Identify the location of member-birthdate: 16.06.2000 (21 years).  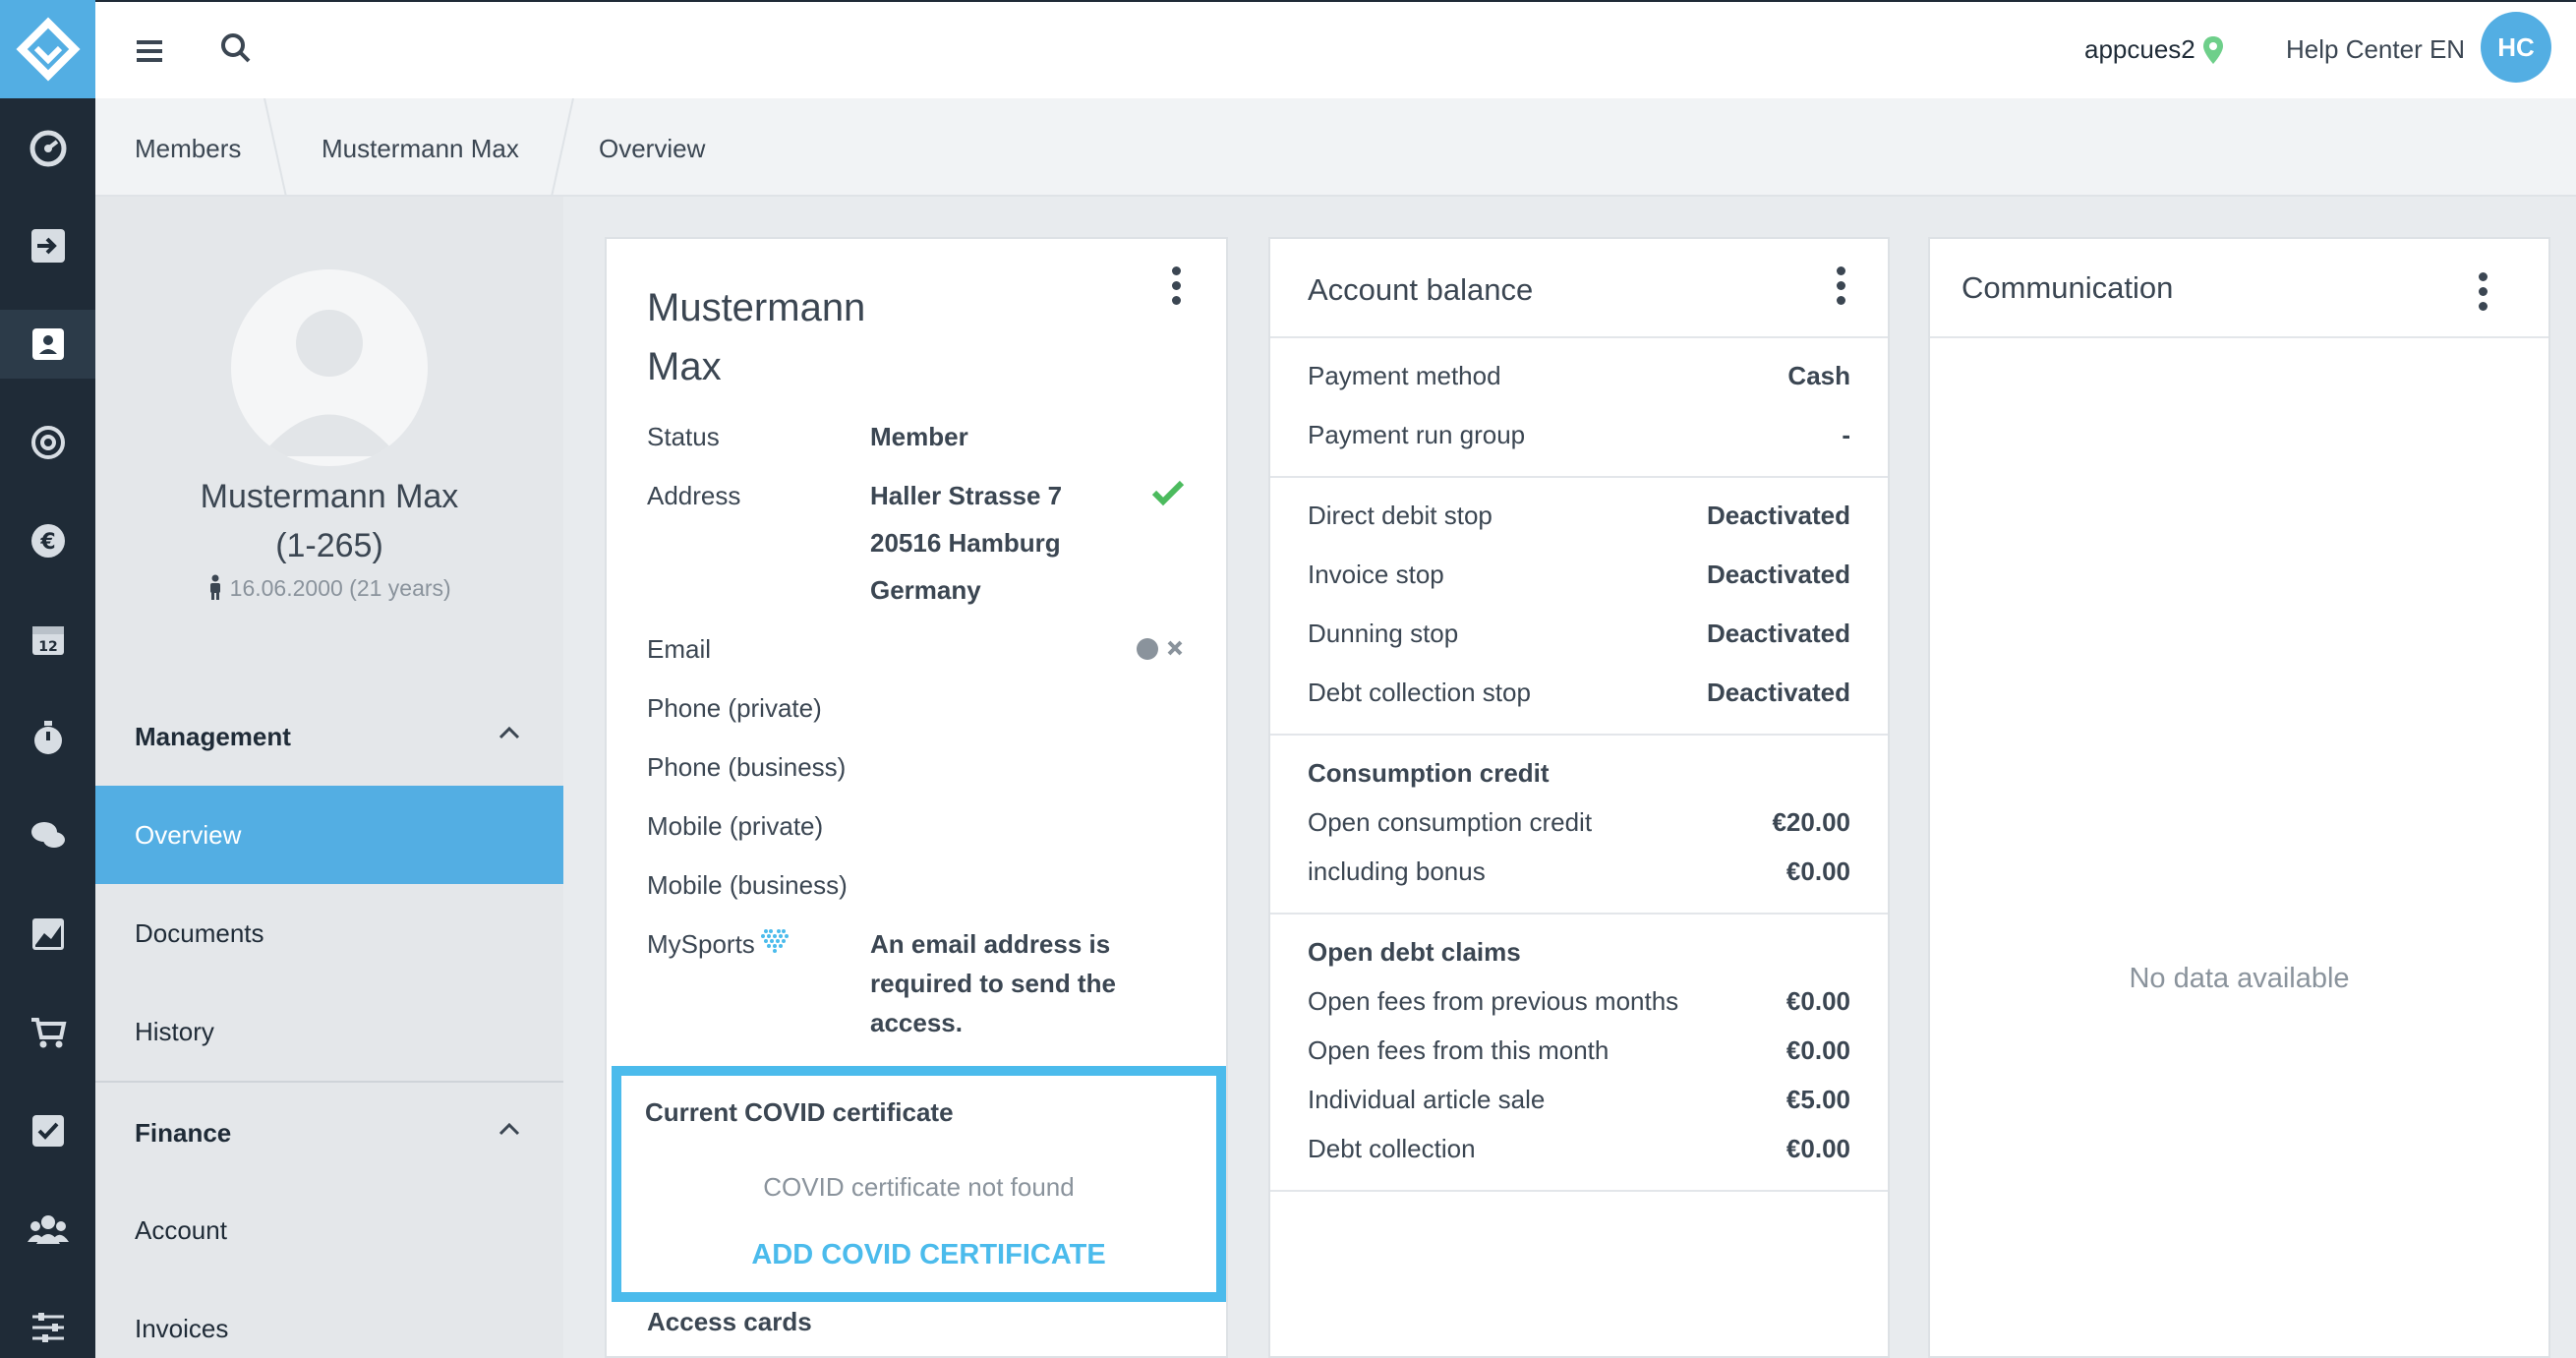
(329, 588).